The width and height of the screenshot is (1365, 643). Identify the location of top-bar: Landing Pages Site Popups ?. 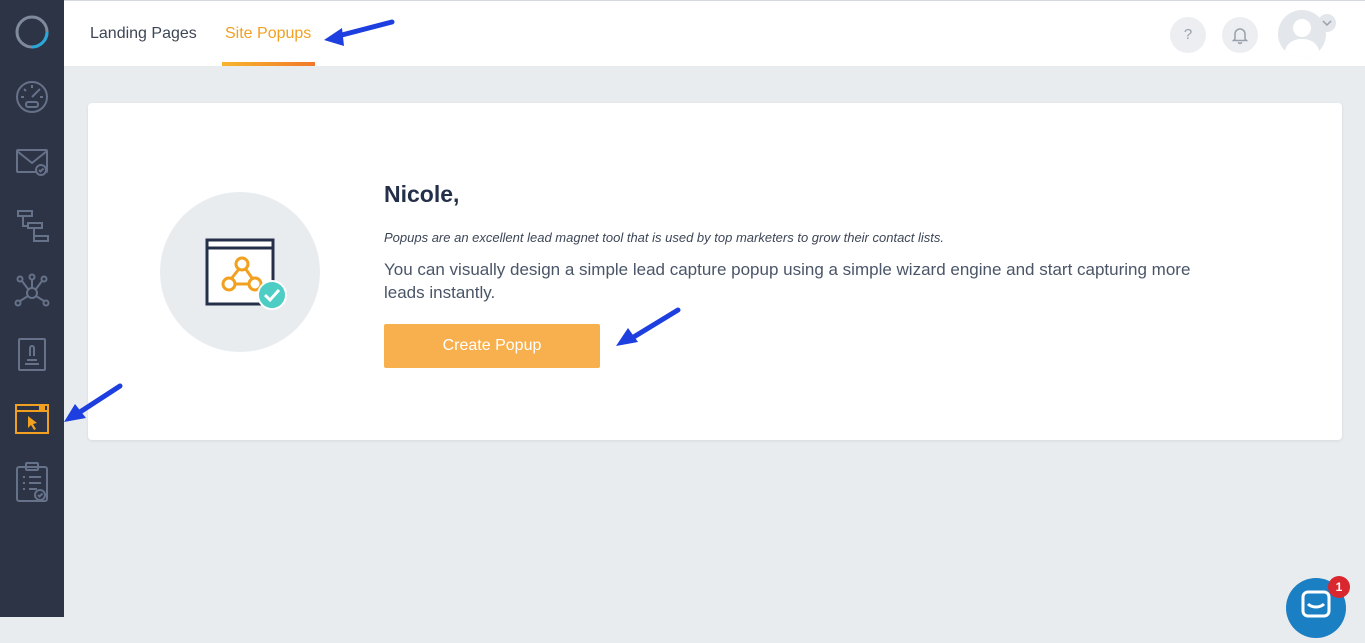
(714, 33).